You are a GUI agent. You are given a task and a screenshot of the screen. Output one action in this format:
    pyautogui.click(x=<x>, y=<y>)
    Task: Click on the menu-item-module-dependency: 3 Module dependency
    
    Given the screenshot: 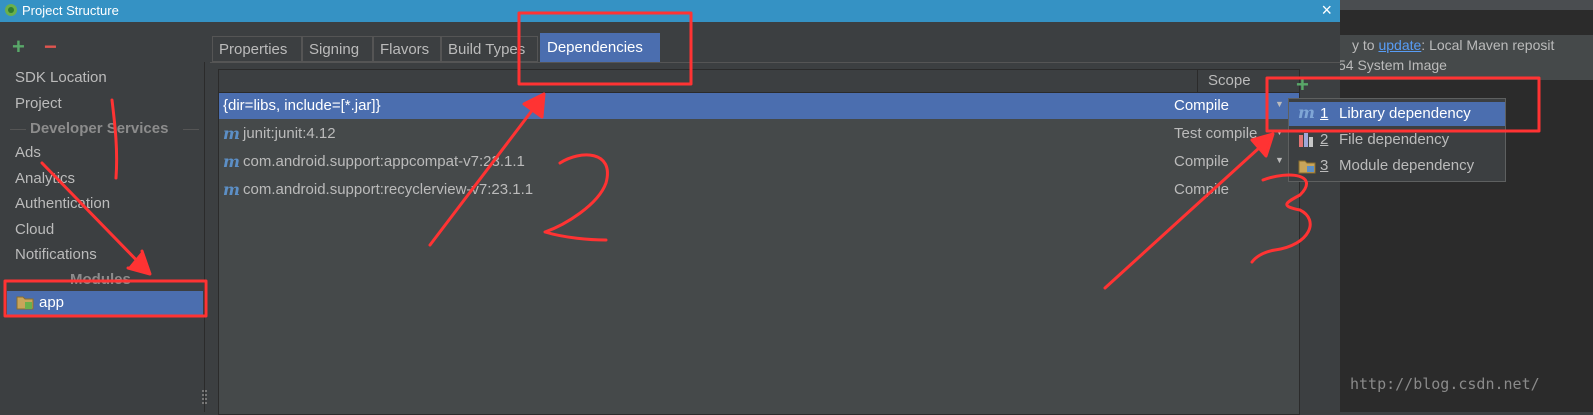 What is the action you would take?
    pyautogui.click(x=1397, y=166)
    